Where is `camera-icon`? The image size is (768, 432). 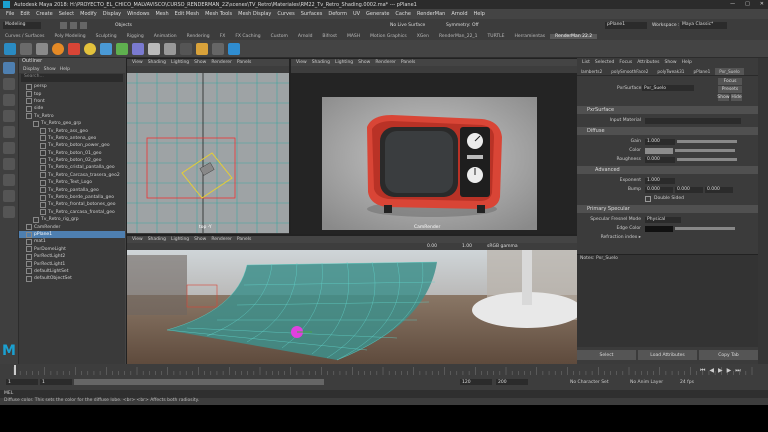 camera-icon is located at coordinates (138, 48).